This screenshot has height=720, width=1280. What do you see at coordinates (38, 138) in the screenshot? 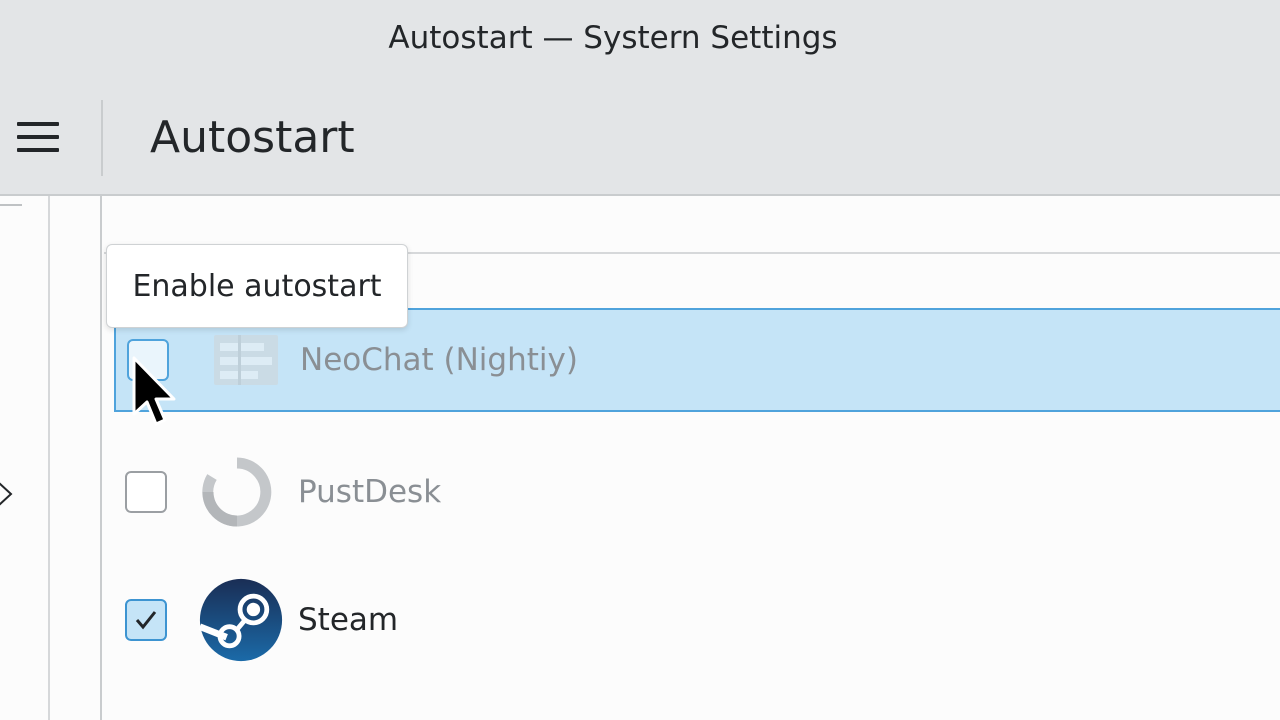
I see `hamburger-menu-icon` at bounding box center [38, 138].